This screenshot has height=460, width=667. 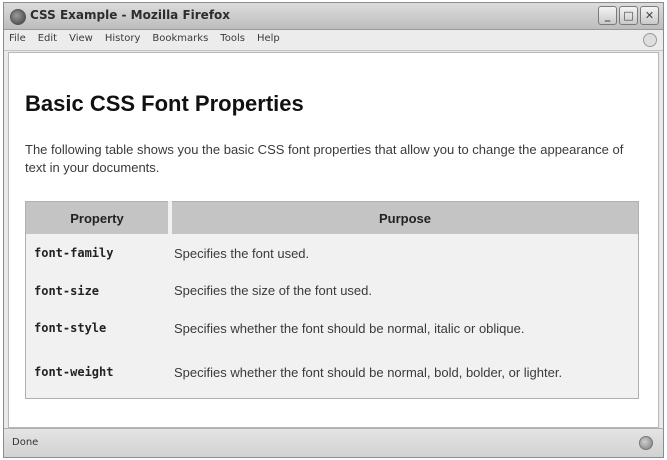 I want to click on status-bar: Done, so click(x=333, y=442).